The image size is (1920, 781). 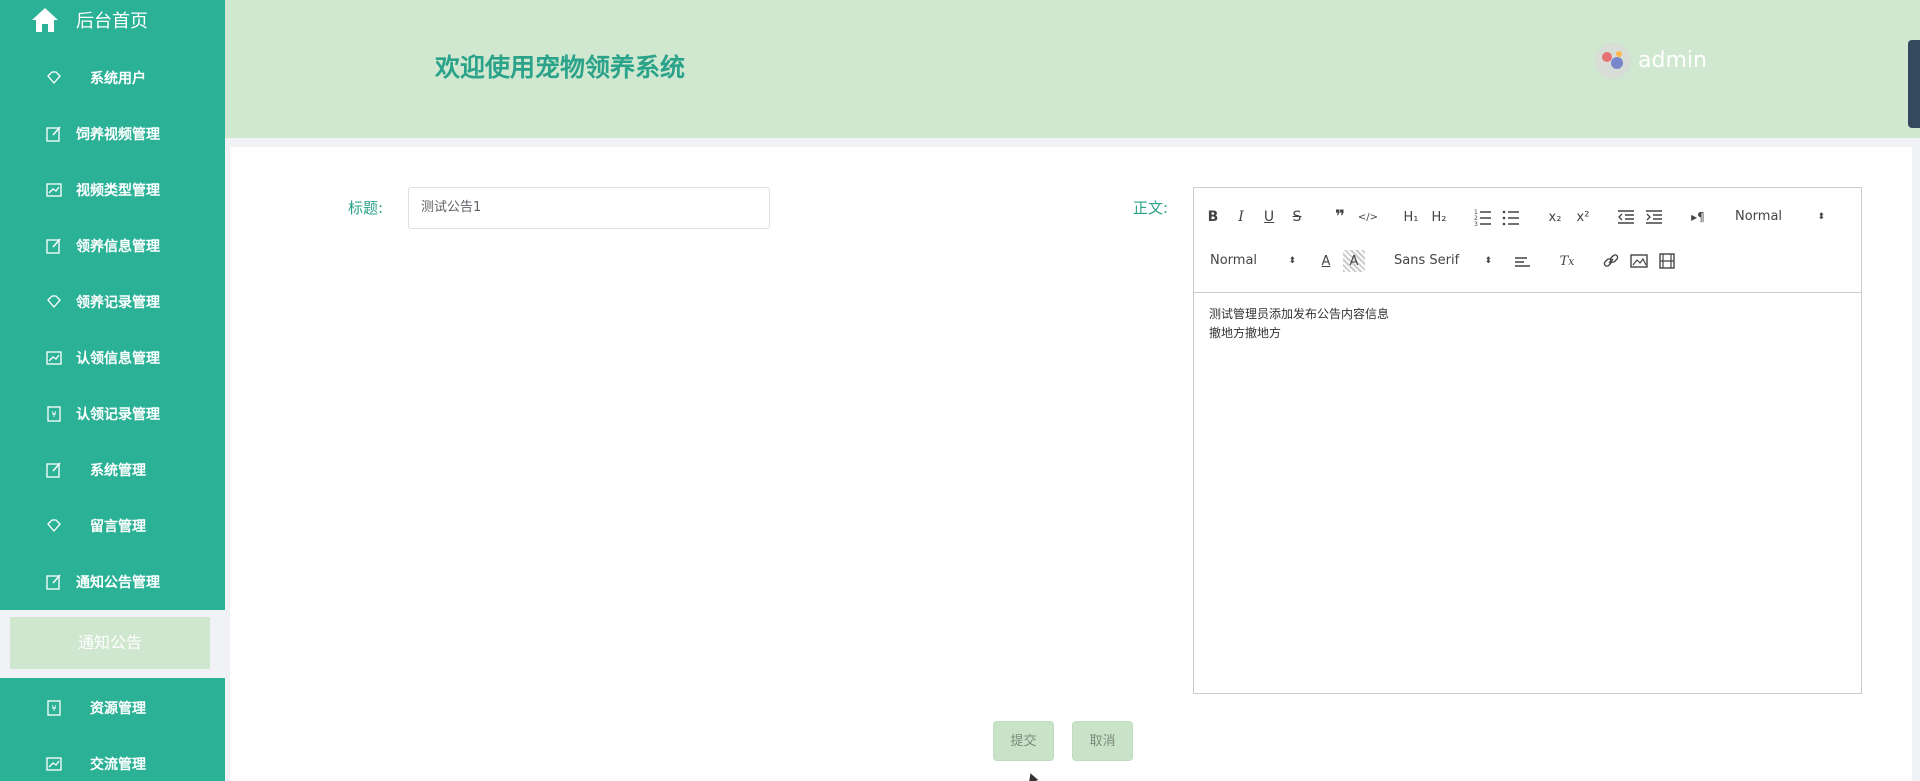 I want to click on sidebar-item-label: 视频类型管理, so click(x=118, y=191).